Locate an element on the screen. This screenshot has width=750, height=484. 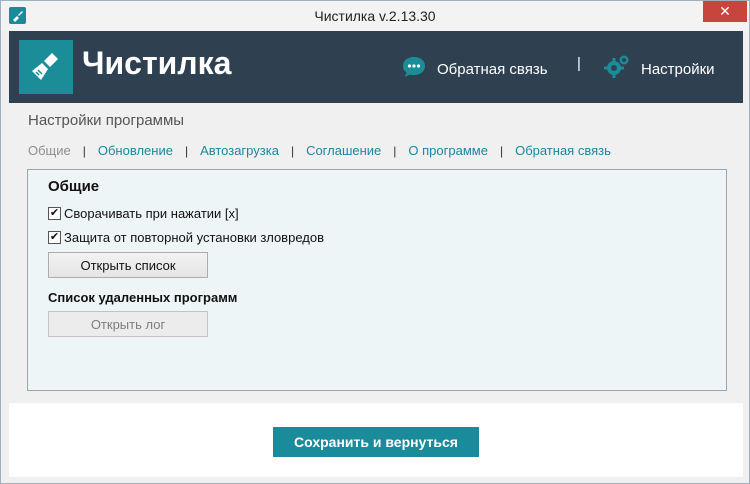
broom-icon is located at coordinates (46, 67).